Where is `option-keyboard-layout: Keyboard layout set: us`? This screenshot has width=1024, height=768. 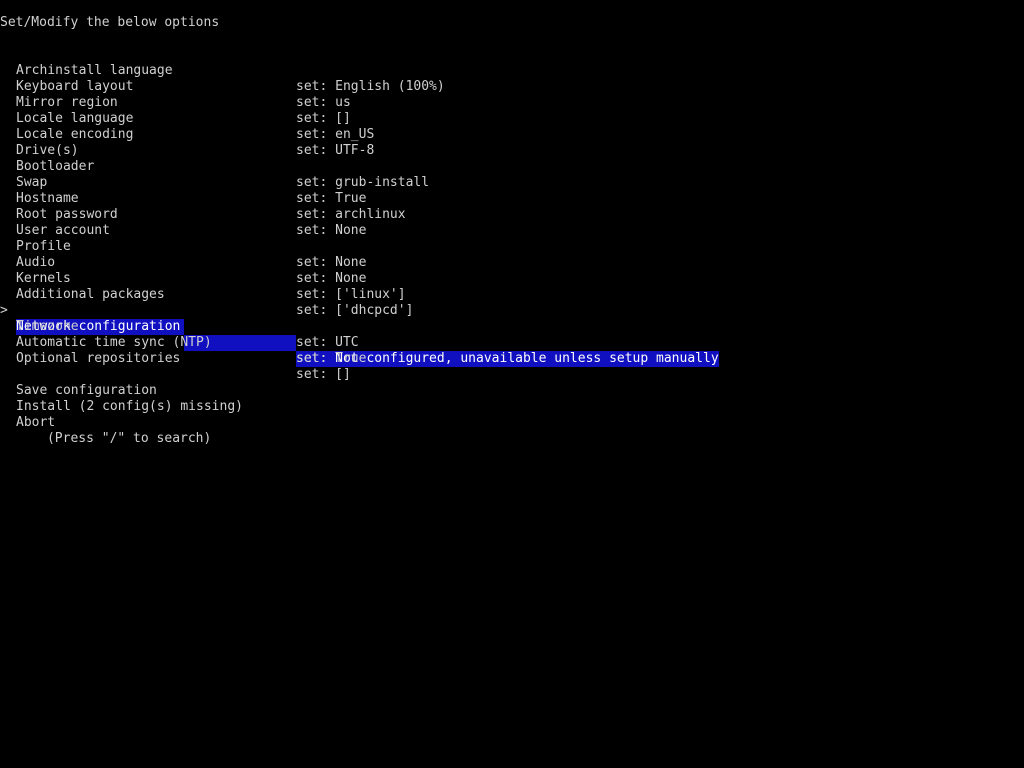 option-keyboard-layout: Keyboard layout set: us is located at coordinates (512, 86).